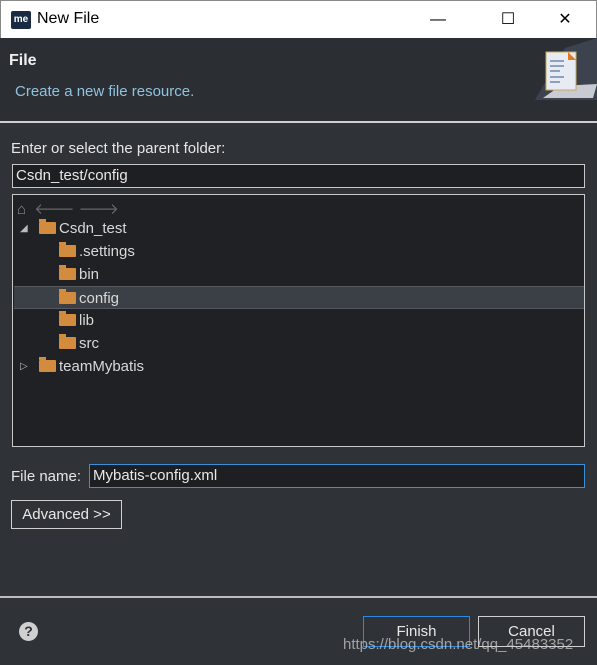  I want to click on tree-item-label: teamMybatis, so click(102, 366).